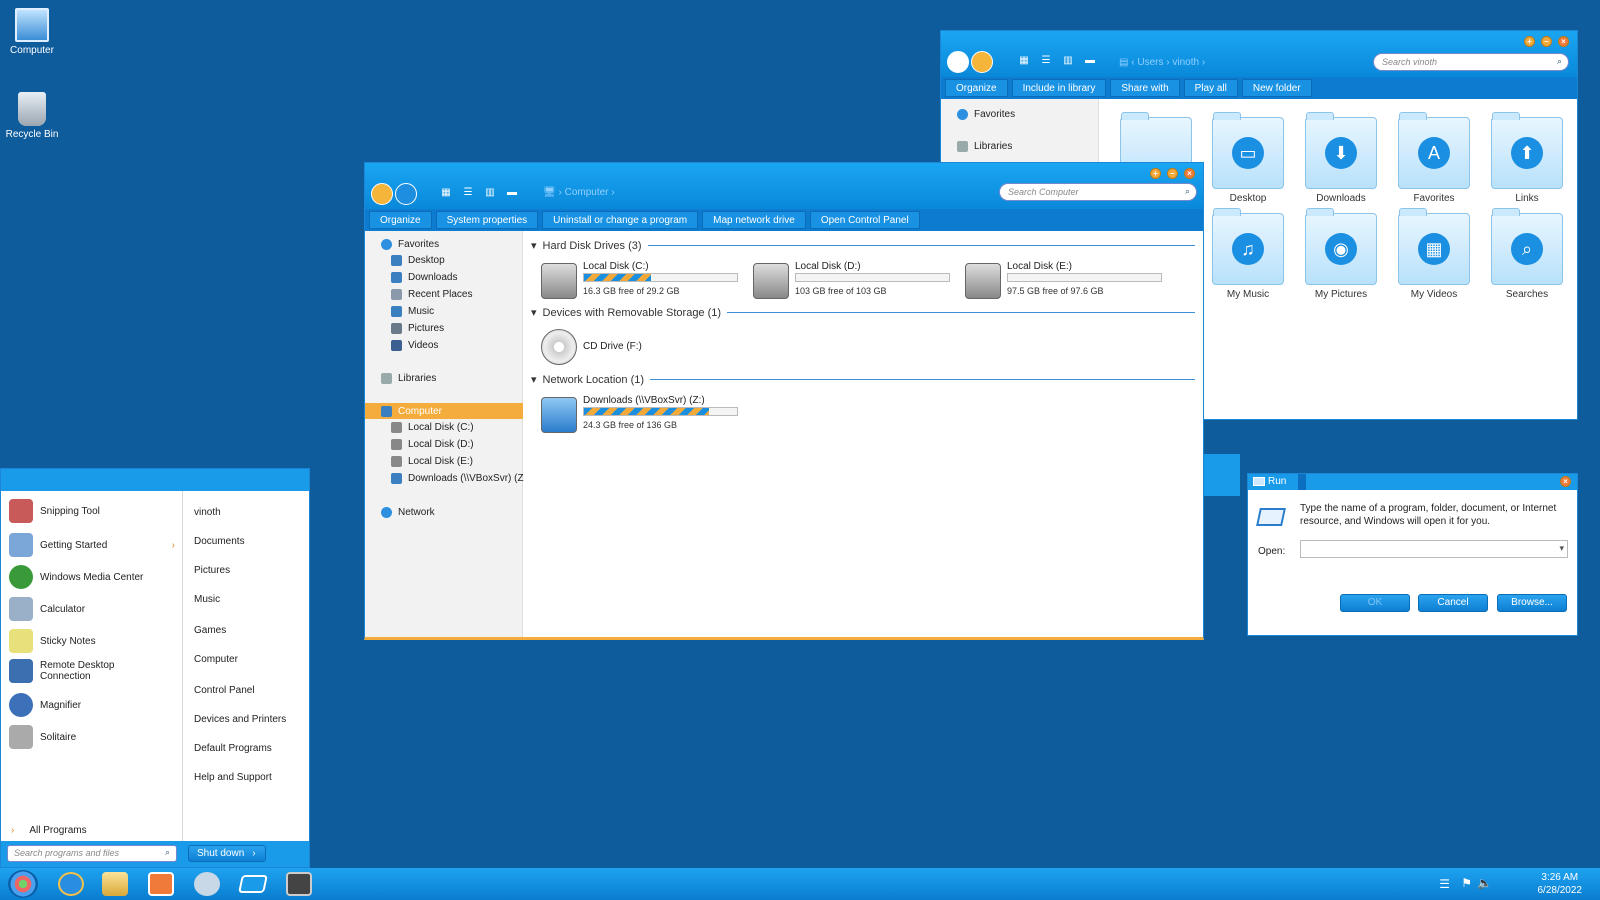 This screenshot has width=1600, height=900. I want to click on nav-local-disk-d: Local Disk (D:), so click(432, 444).